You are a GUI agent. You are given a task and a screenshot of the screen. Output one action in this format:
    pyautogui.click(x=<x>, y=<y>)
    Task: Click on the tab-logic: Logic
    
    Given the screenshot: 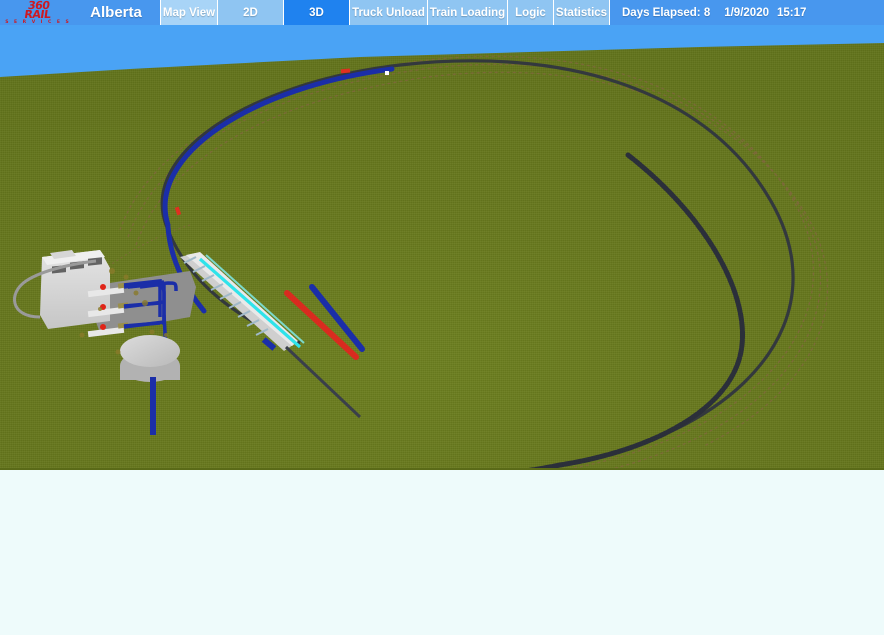 What is the action you would take?
    pyautogui.click(x=531, y=12)
    